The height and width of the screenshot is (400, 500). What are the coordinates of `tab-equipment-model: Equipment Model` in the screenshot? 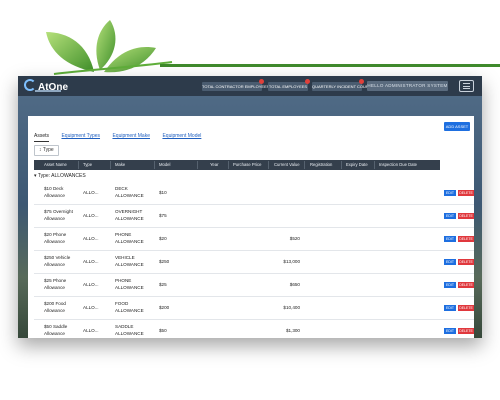 It's located at (181, 136).